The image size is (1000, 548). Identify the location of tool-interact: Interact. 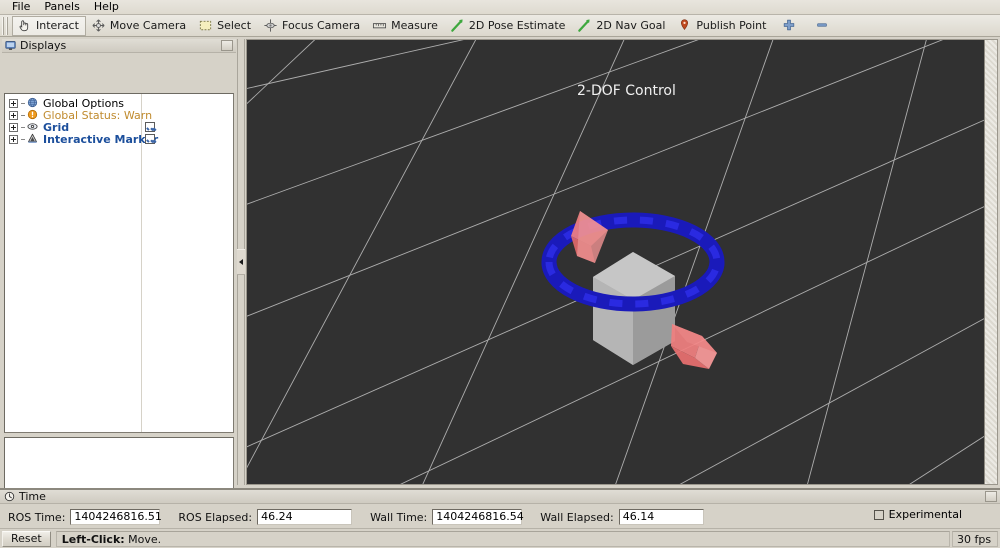
(49, 25).